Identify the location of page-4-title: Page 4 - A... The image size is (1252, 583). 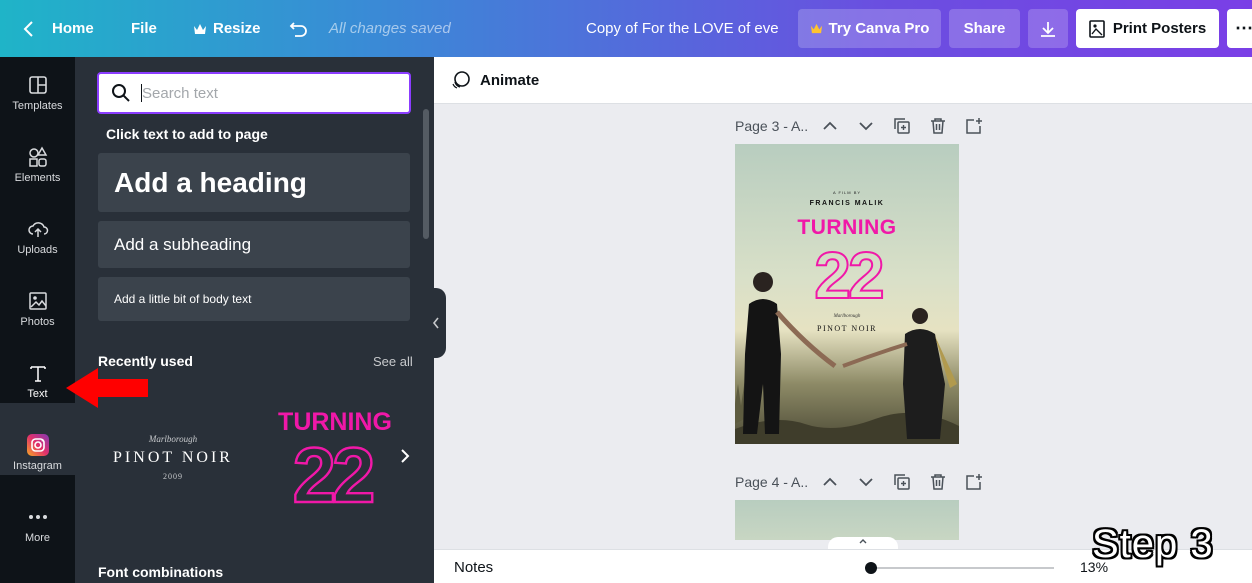
(771, 482).